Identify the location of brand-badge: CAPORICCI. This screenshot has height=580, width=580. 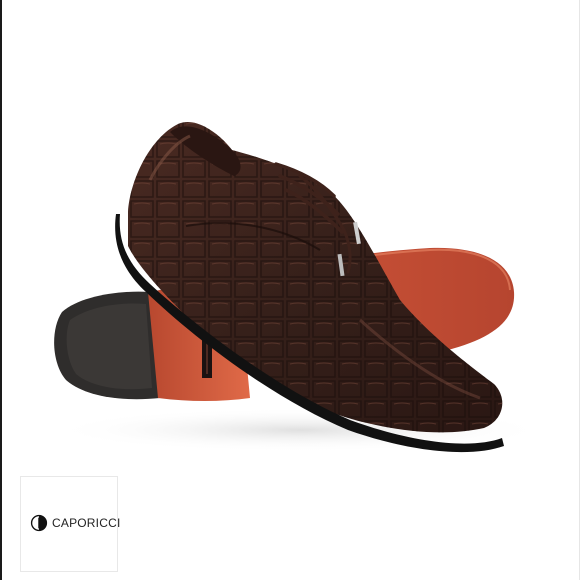
(70, 524).